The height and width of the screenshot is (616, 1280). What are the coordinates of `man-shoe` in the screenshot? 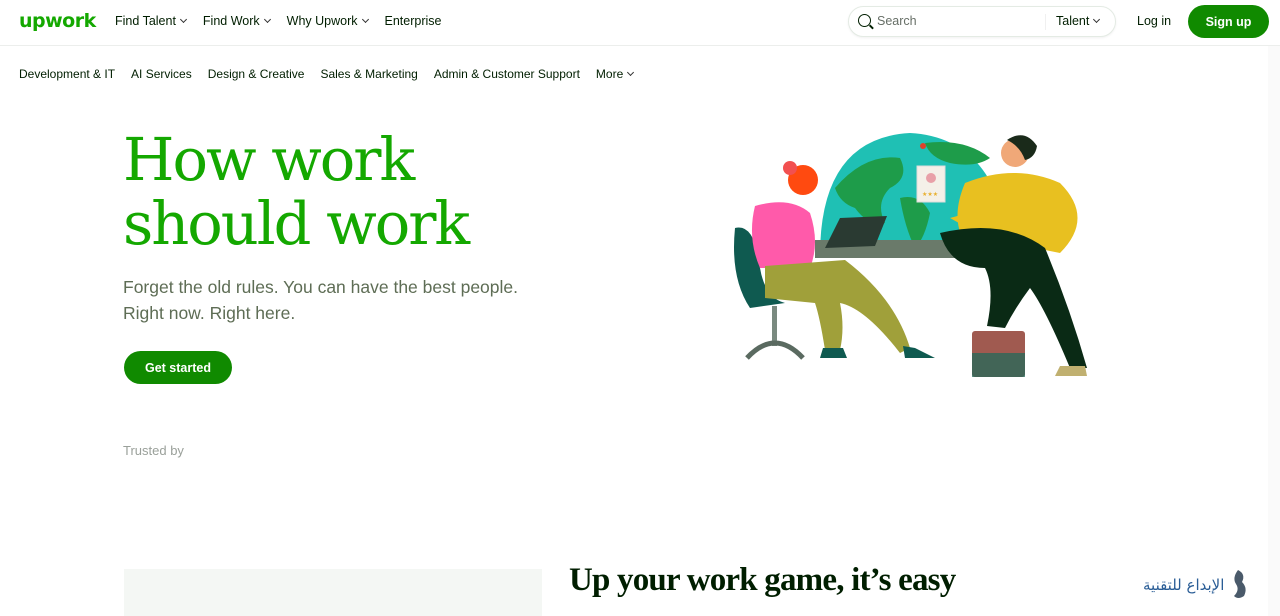 It's located at (1071, 371).